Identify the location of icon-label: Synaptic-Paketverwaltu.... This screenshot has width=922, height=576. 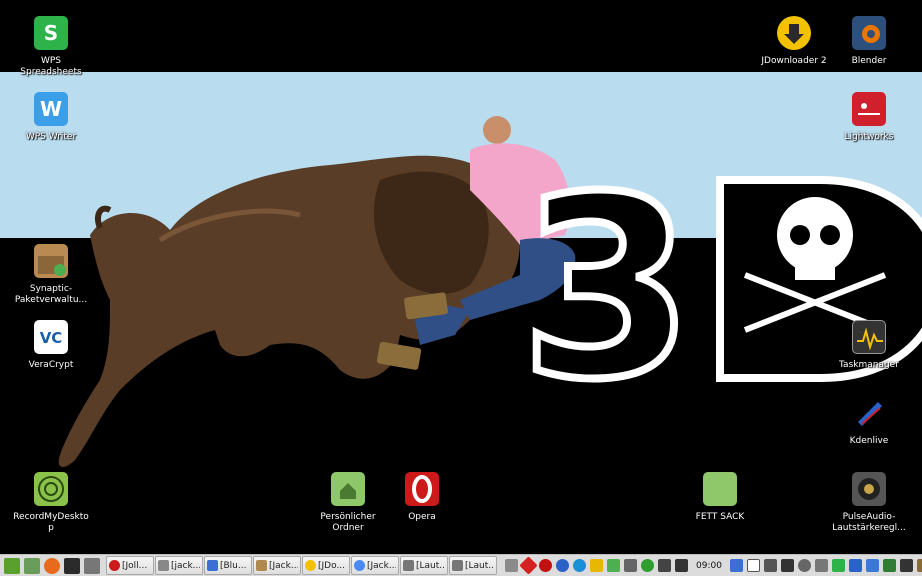
(51, 294).